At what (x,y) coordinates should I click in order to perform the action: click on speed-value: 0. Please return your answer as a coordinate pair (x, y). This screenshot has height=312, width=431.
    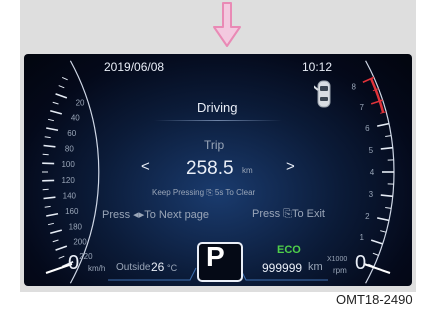
    Looking at the image, I should click on (74, 263).